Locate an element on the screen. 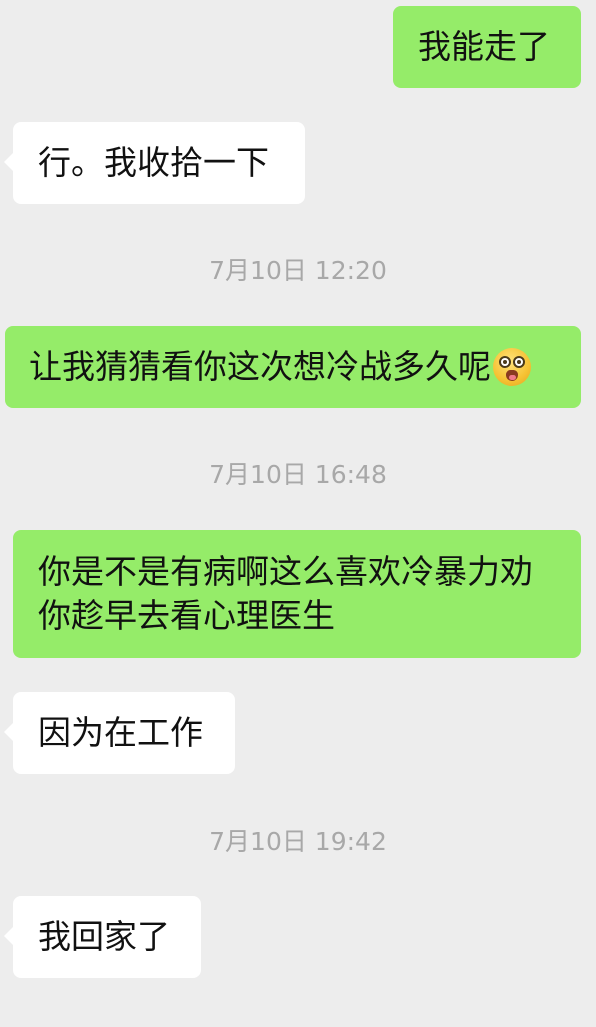 The width and height of the screenshot is (596, 1027). message-bubble-sent: 让我猜猜看你这次想冷战多久呢 is located at coordinates (293, 367).